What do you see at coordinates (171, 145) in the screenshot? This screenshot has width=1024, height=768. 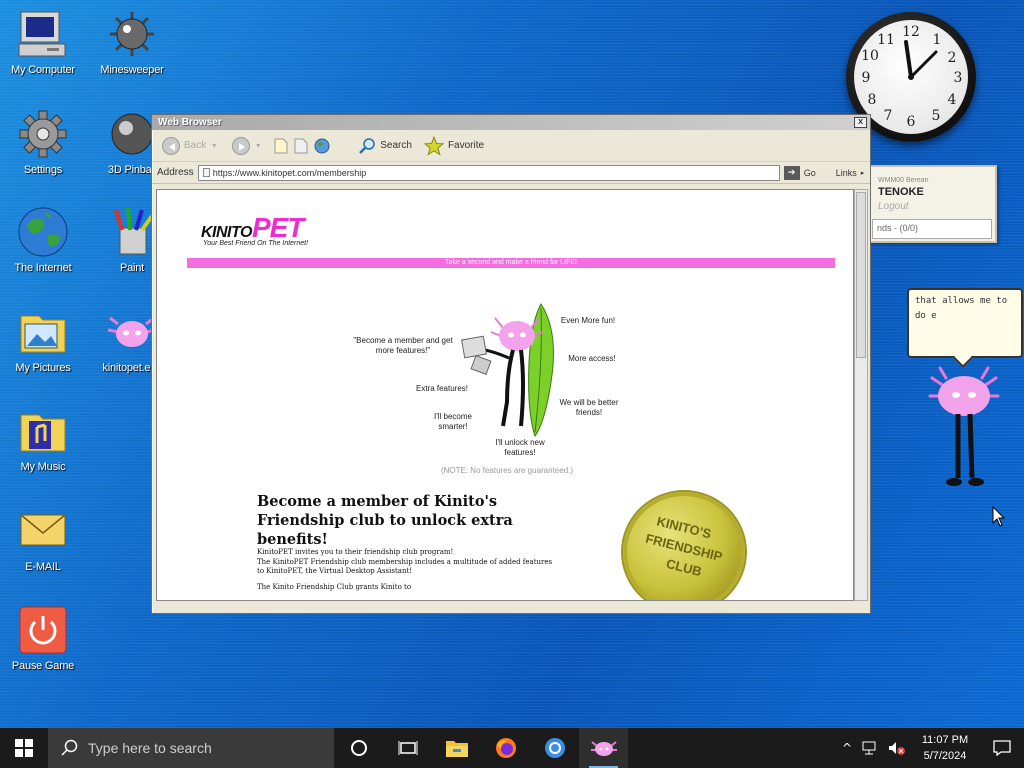 I see `back-arrow-icon` at bounding box center [171, 145].